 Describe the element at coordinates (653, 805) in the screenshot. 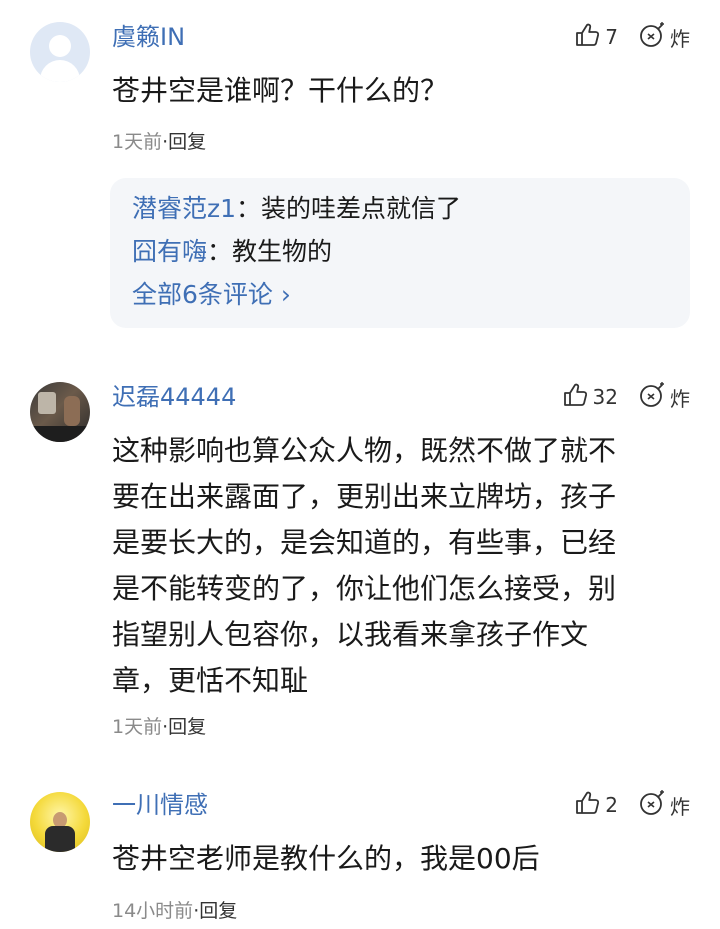

I see `bomb-icon` at that location.